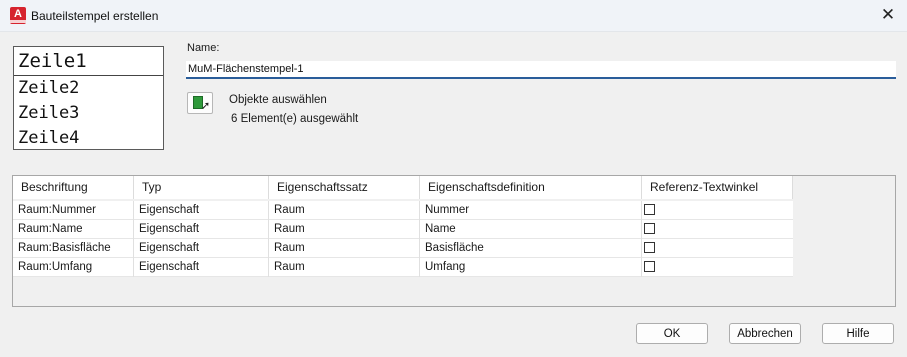  What do you see at coordinates (453, 16) in the screenshot?
I see `title-bar: A Bauteilstempel erstellen ✕` at bounding box center [453, 16].